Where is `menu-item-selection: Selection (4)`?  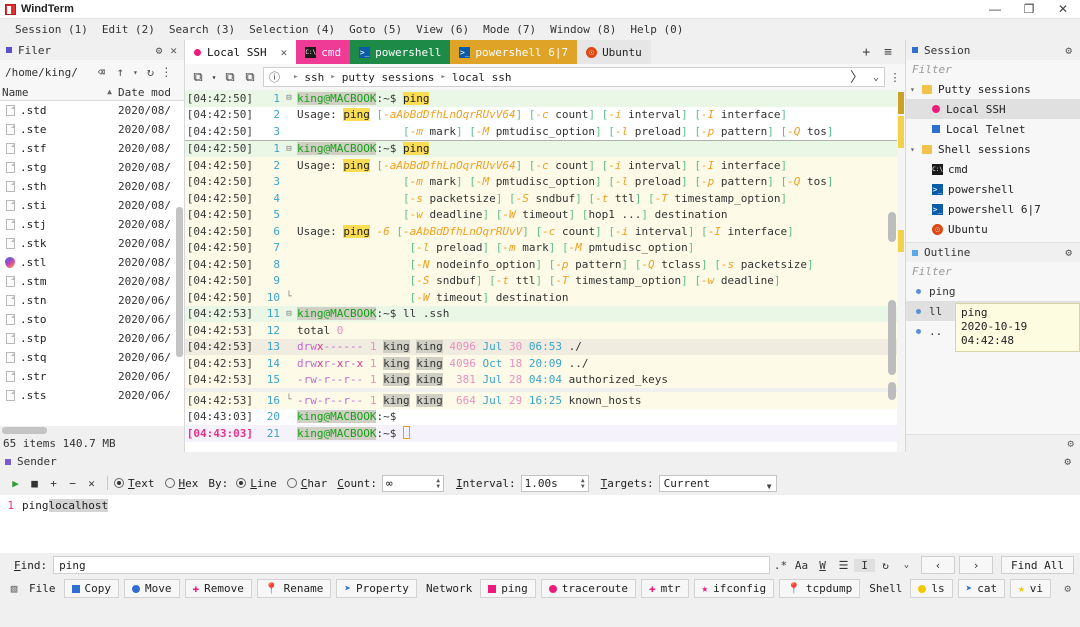 menu-item-selection: Selection (4) is located at coordinates (292, 29).